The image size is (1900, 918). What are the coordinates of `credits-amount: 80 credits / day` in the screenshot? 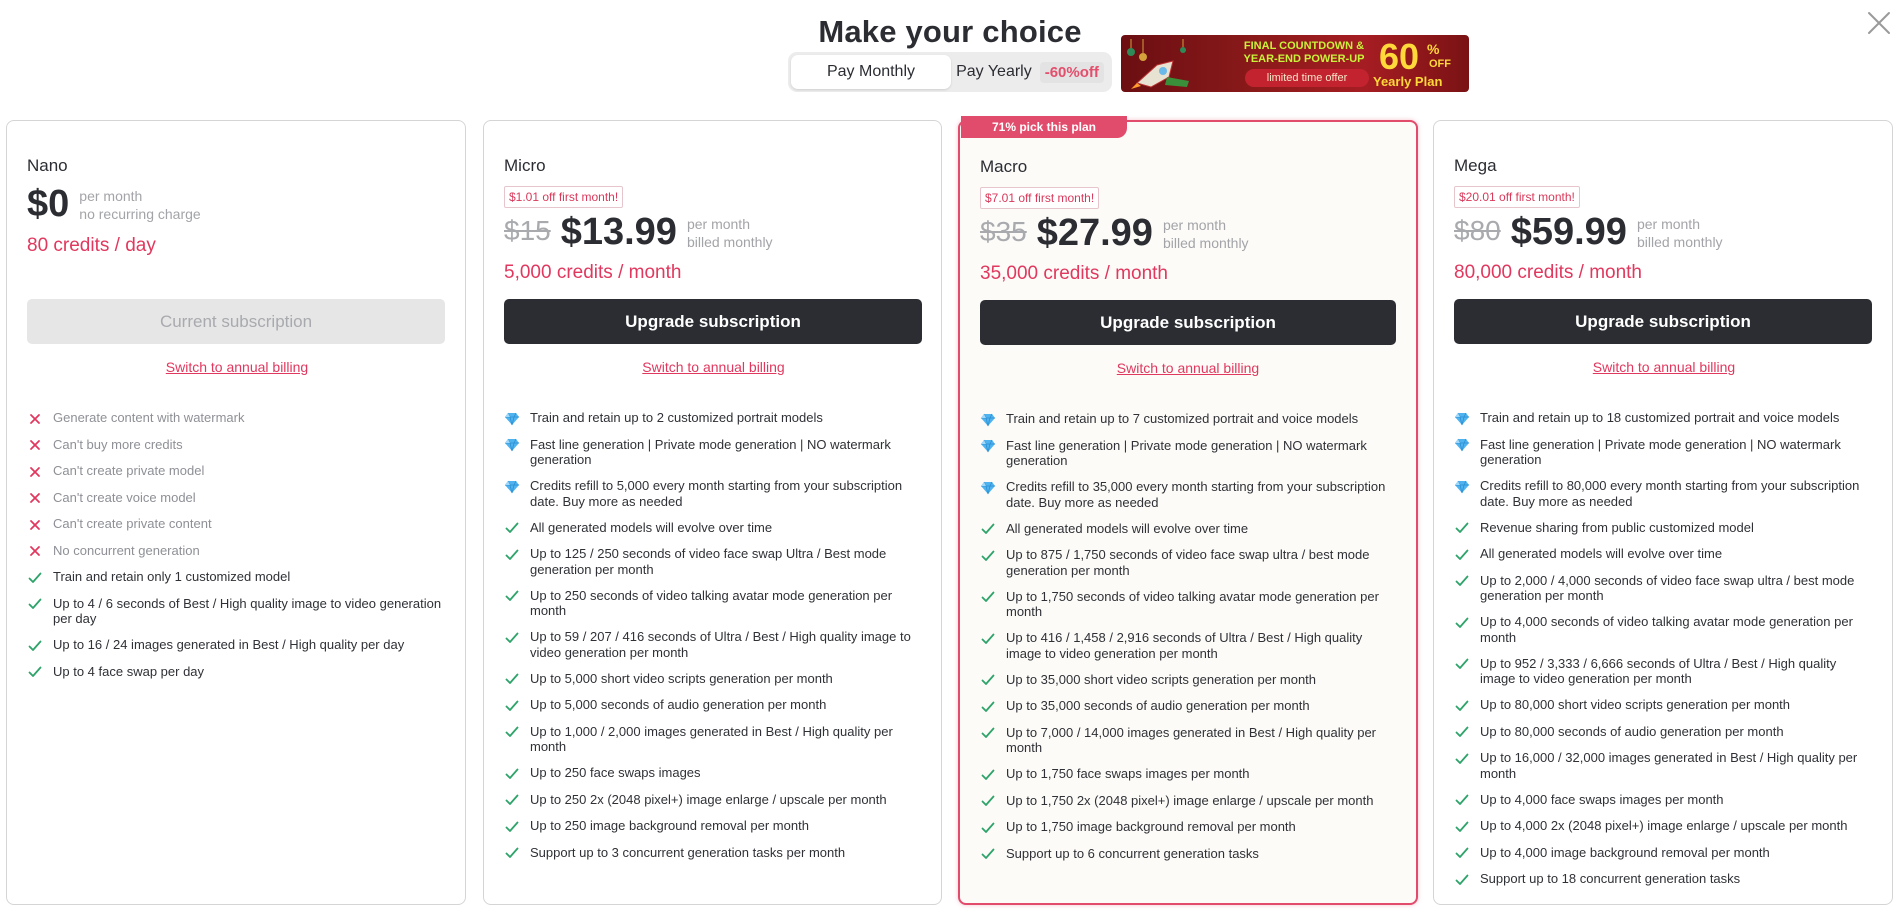 It's located at (91, 245).